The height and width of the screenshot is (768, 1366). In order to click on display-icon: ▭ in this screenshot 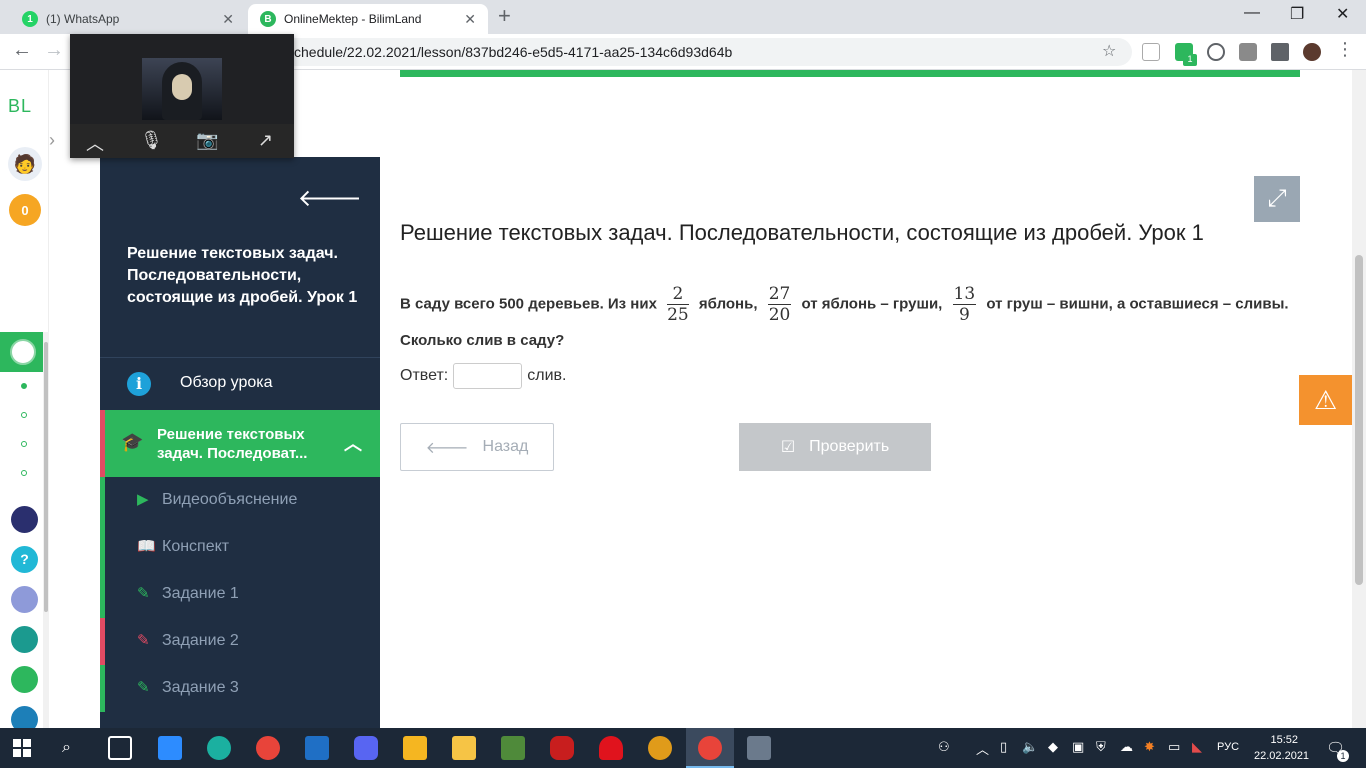, I will do `click(1174, 747)`.